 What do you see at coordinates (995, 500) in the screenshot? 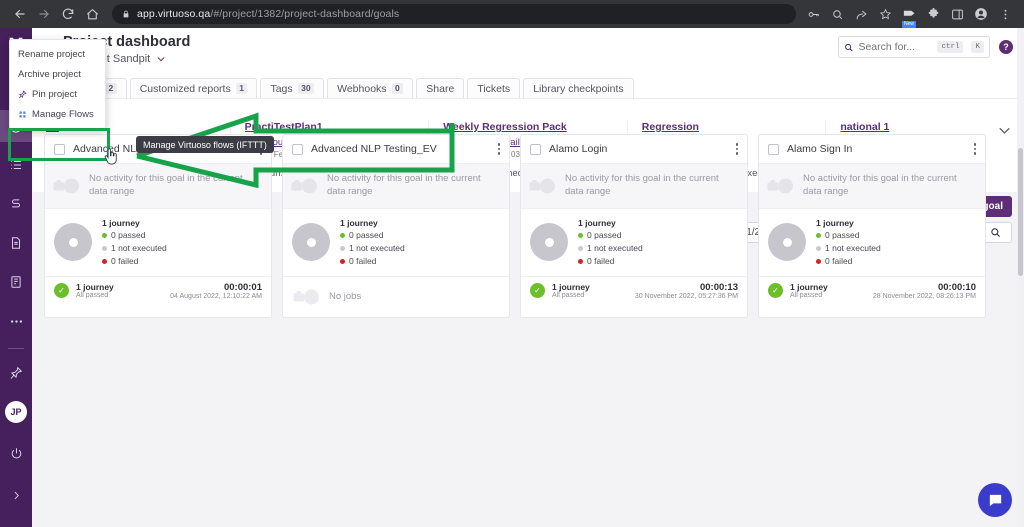
I see `chat-bubble-icon` at bounding box center [995, 500].